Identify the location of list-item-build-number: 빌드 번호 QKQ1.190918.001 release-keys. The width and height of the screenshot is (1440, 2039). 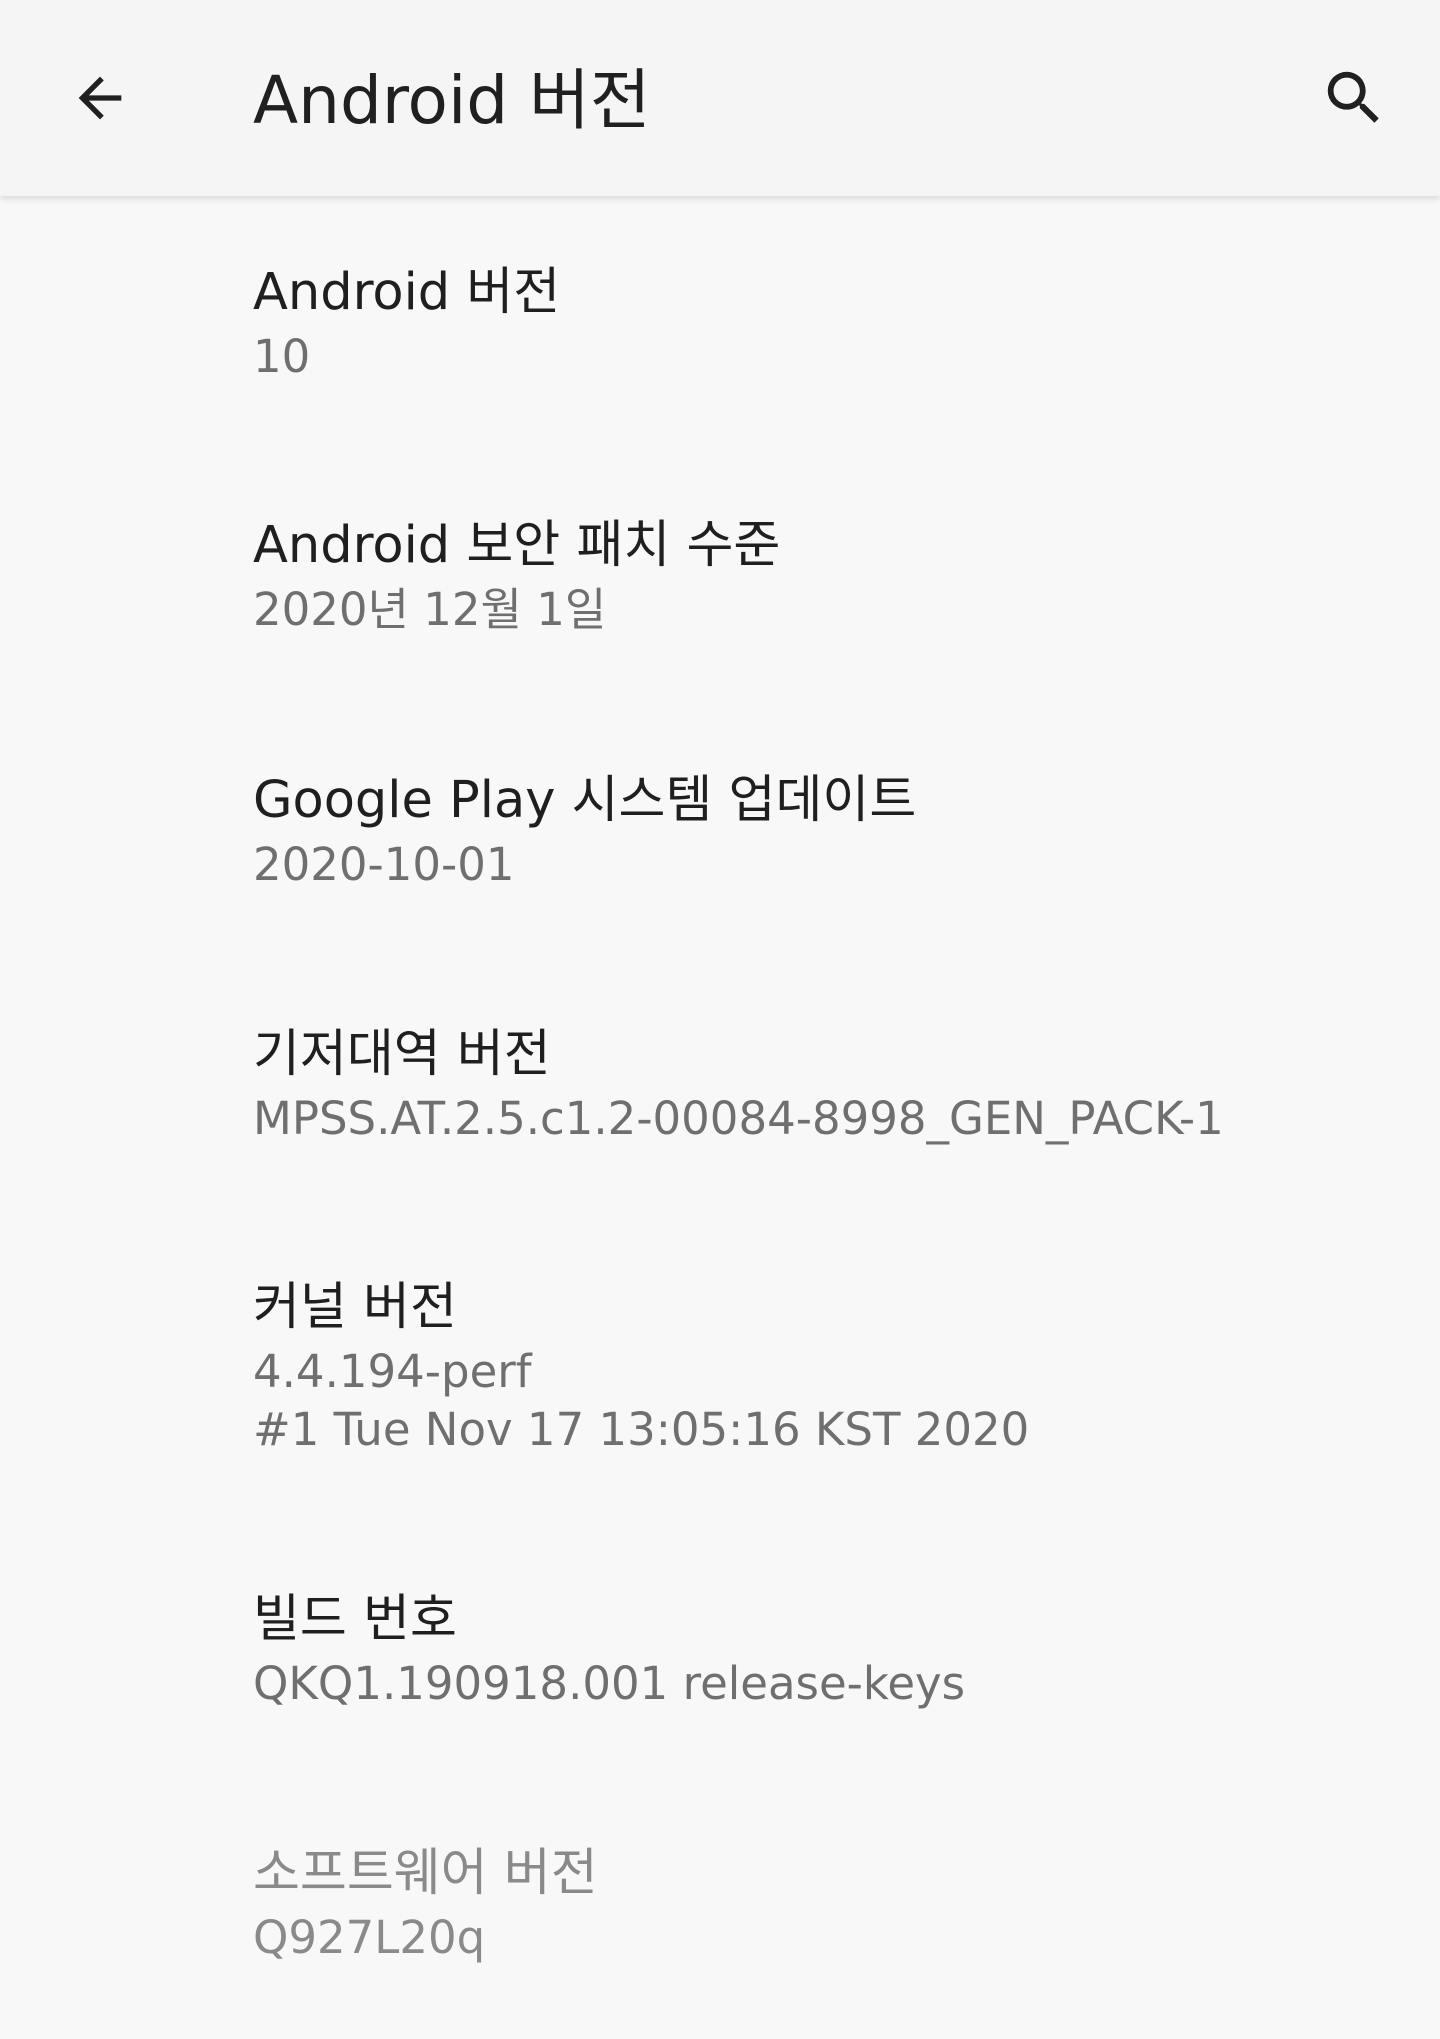
(720, 1685).